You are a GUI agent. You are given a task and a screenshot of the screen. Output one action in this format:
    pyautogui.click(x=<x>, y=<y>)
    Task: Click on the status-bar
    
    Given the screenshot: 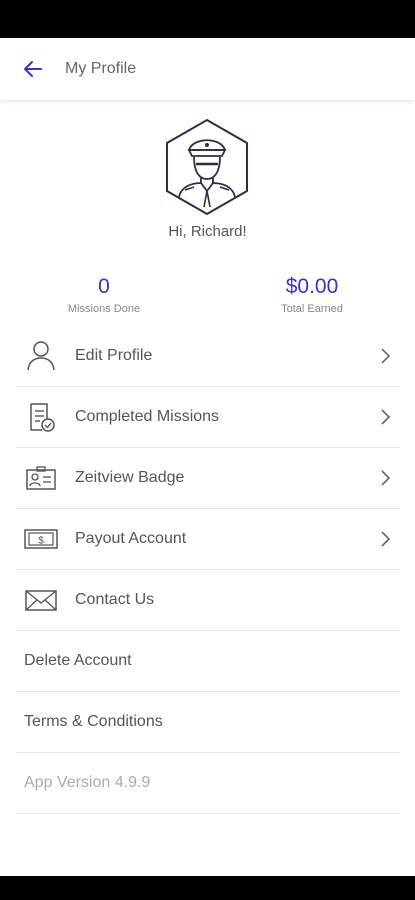 What is the action you would take?
    pyautogui.click(x=207, y=19)
    